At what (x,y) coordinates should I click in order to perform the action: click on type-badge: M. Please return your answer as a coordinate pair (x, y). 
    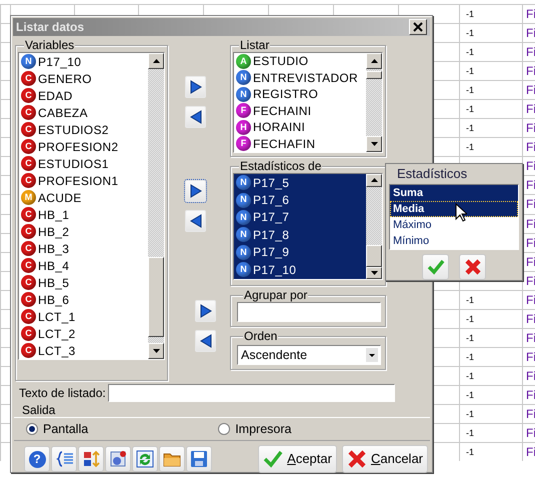
    Looking at the image, I should click on (28, 197).